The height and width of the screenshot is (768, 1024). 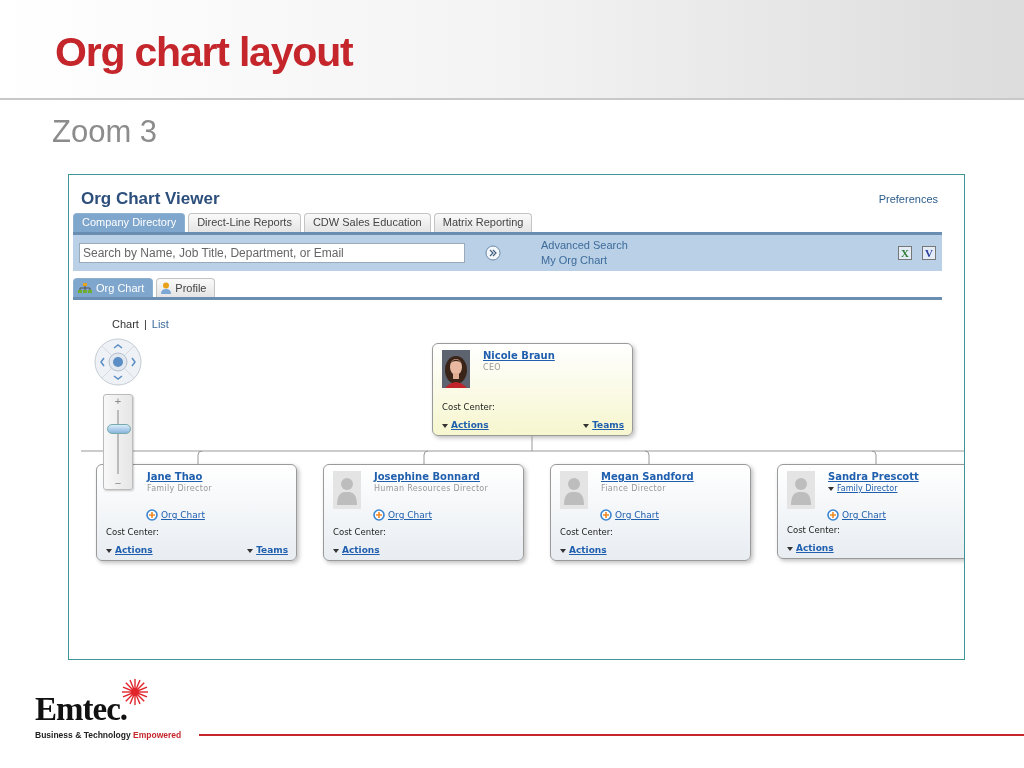 What do you see at coordinates (483, 222) in the screenshot?
I see `tab: Matrix Reporting` at bounding box center [483, 222].